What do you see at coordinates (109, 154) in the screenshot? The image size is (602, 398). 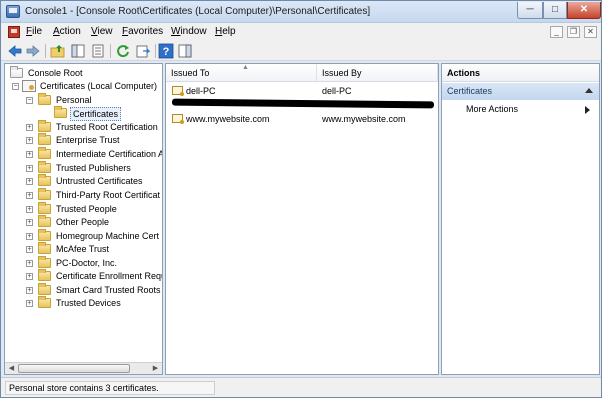 I see `tree-item-label: Intermediate Certification A` at bounding box center [109, 154].